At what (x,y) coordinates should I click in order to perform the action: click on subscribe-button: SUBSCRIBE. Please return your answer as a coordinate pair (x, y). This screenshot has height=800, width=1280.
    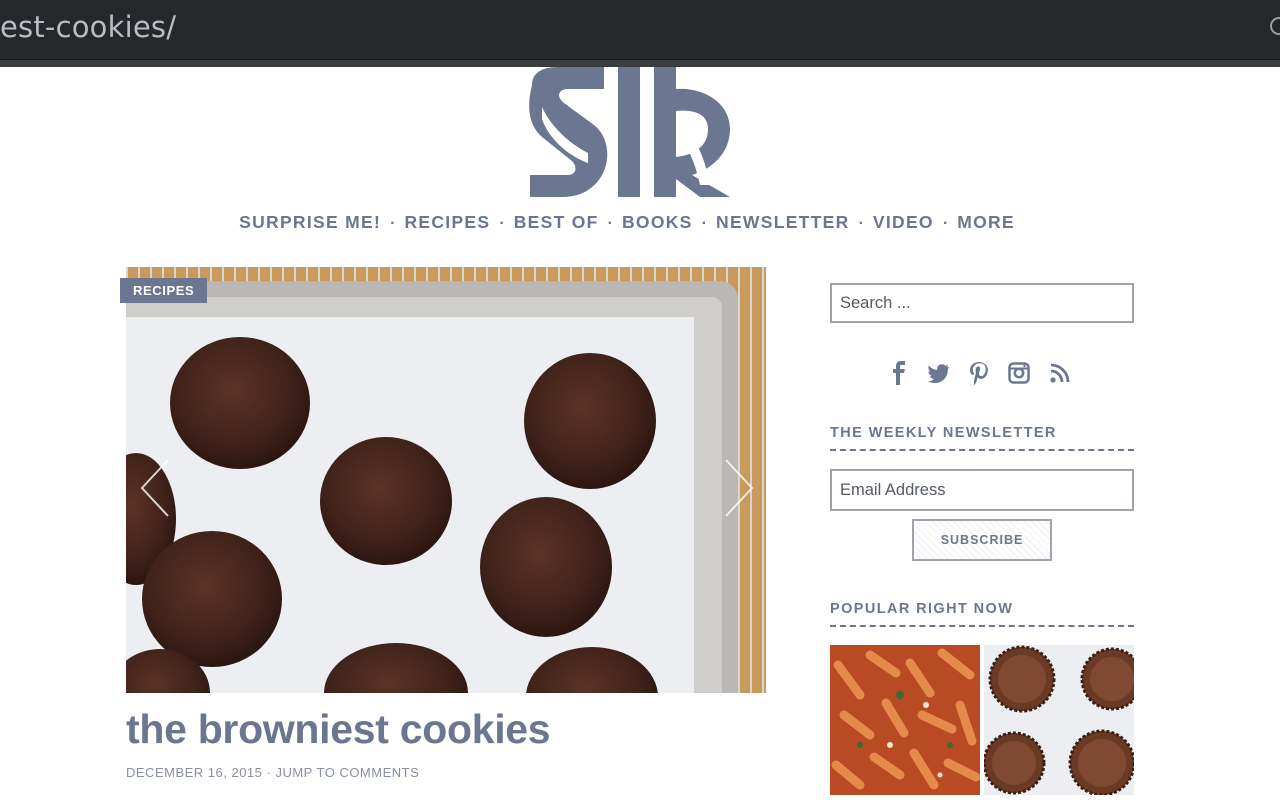
    Looking at the image, I should click on (982, 540).